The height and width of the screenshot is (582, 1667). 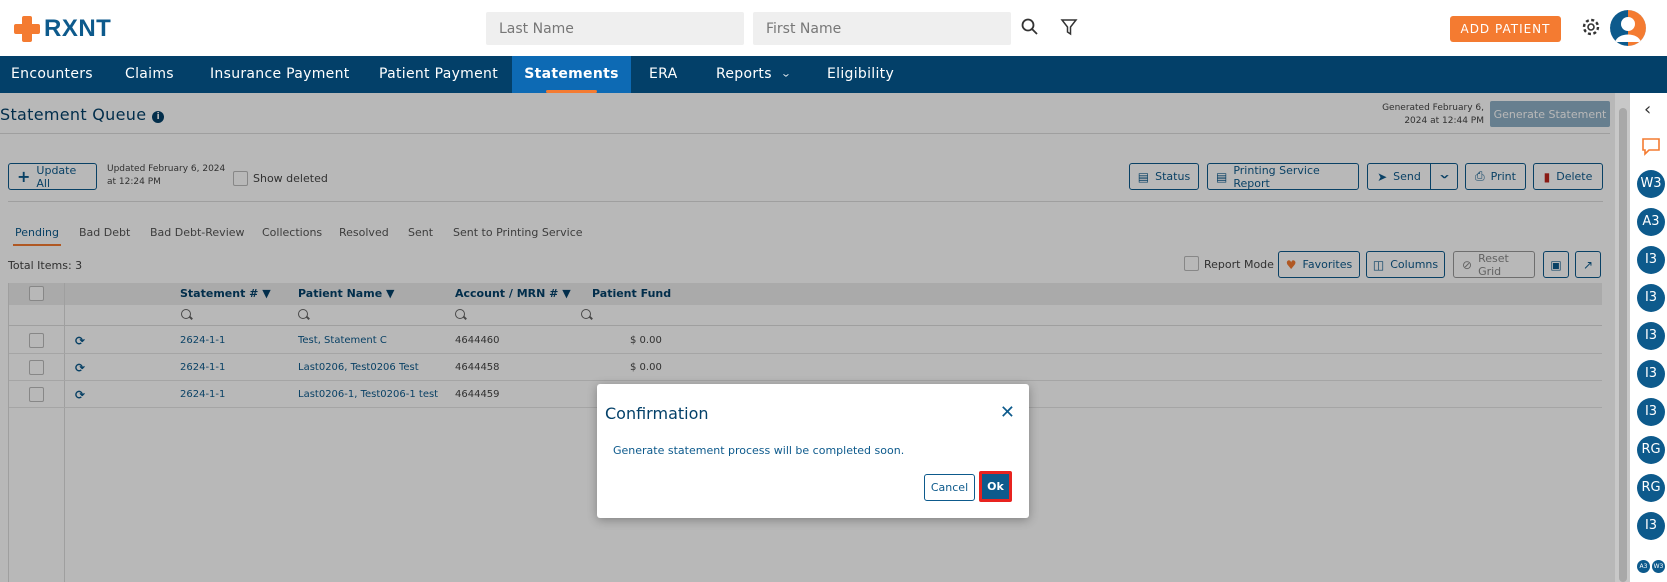 I want to click on filter-icon, so click(x=1069, y=27).